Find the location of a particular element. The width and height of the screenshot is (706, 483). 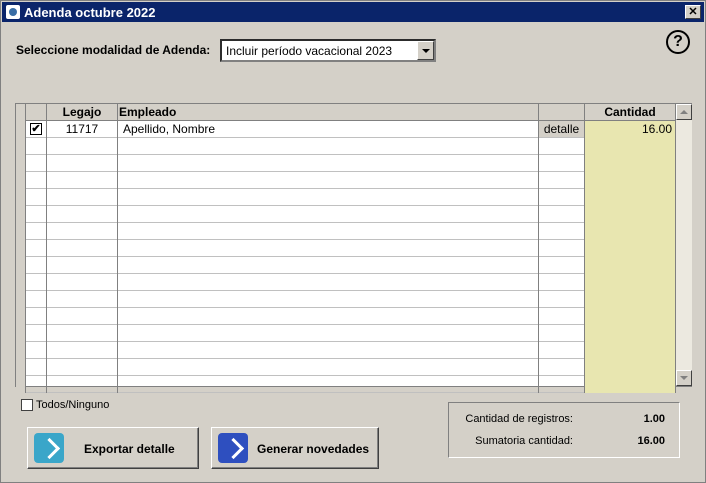

vertical-scrollbar is located at coordinates (684, 245).